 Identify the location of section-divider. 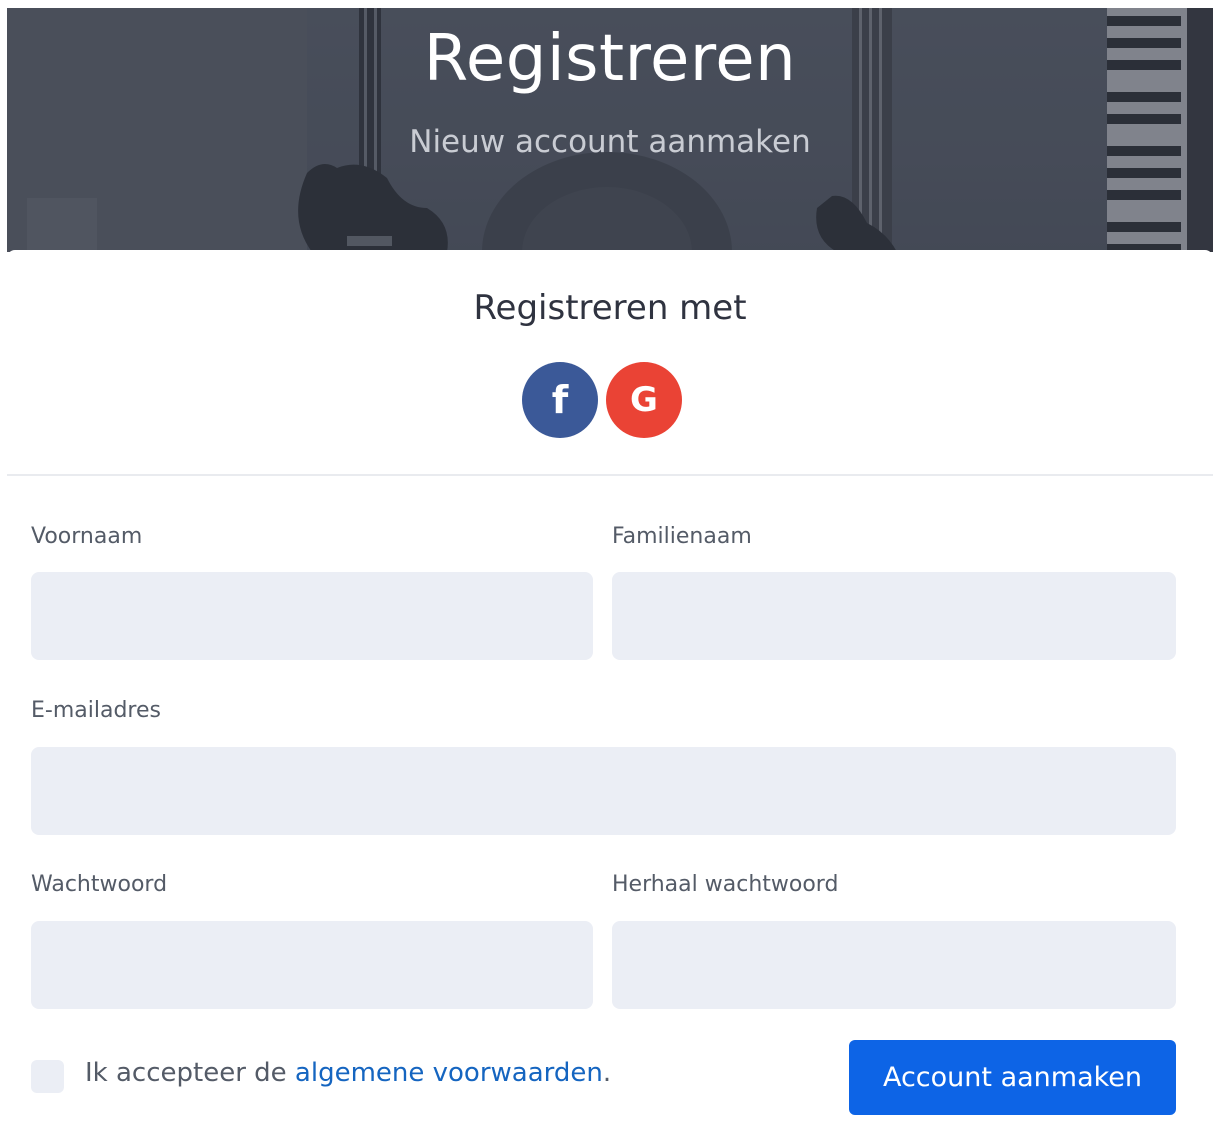
(610, 475).